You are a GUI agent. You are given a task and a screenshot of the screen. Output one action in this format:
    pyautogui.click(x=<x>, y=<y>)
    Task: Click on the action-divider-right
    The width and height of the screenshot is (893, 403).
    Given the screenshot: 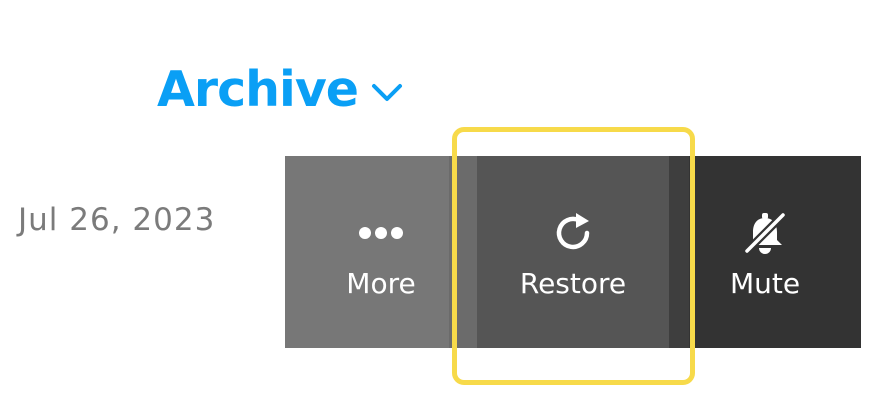 What is the action you would take?
    pyautogui.click(x=679, y=252)
    